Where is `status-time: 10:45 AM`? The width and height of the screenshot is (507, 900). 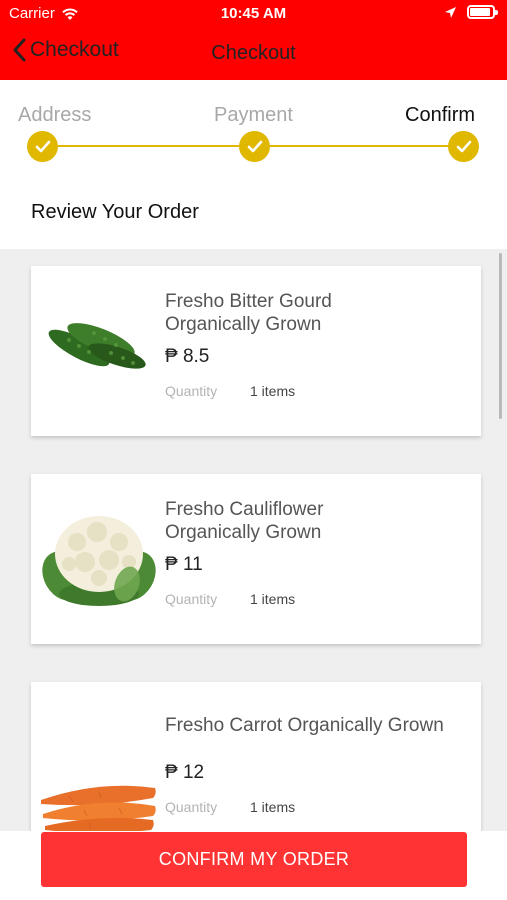
status-time: 10:45 AM is located at coordinates (253, 13).